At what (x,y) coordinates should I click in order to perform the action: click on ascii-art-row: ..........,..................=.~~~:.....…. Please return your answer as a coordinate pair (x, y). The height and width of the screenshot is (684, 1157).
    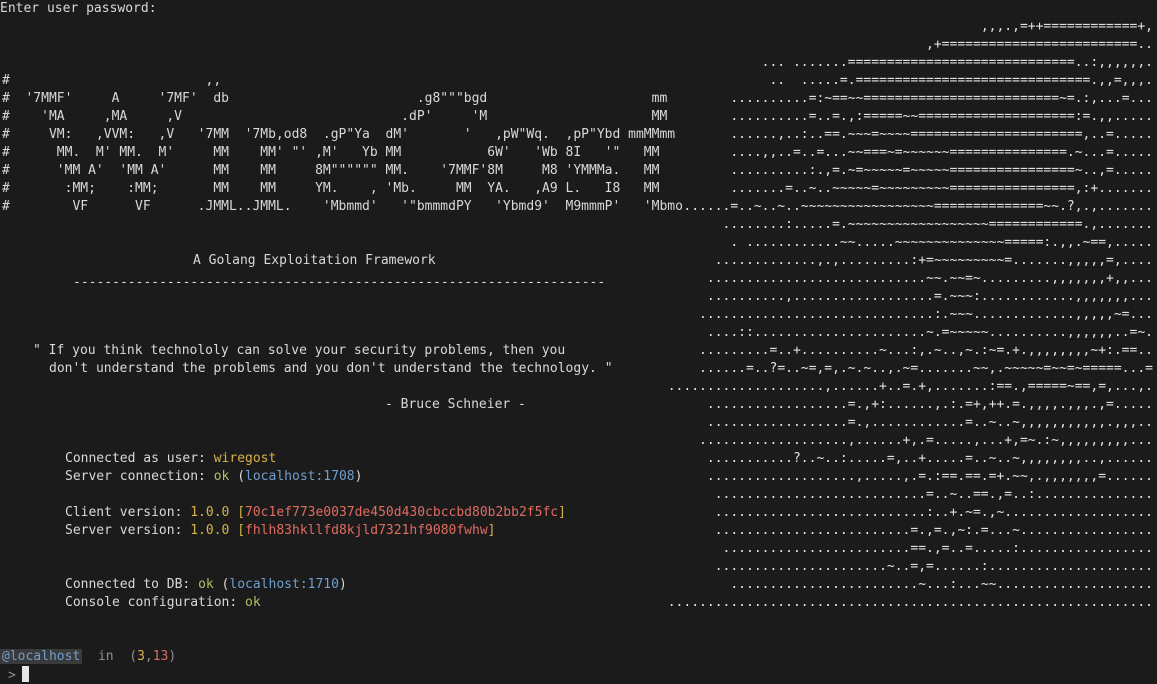
    Looking at the image, I should click on (929, 296).